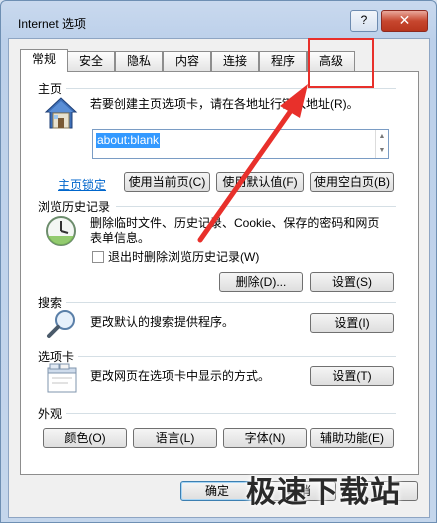  I want to click on watermark-text: 极速下载站, so click(323, 492).